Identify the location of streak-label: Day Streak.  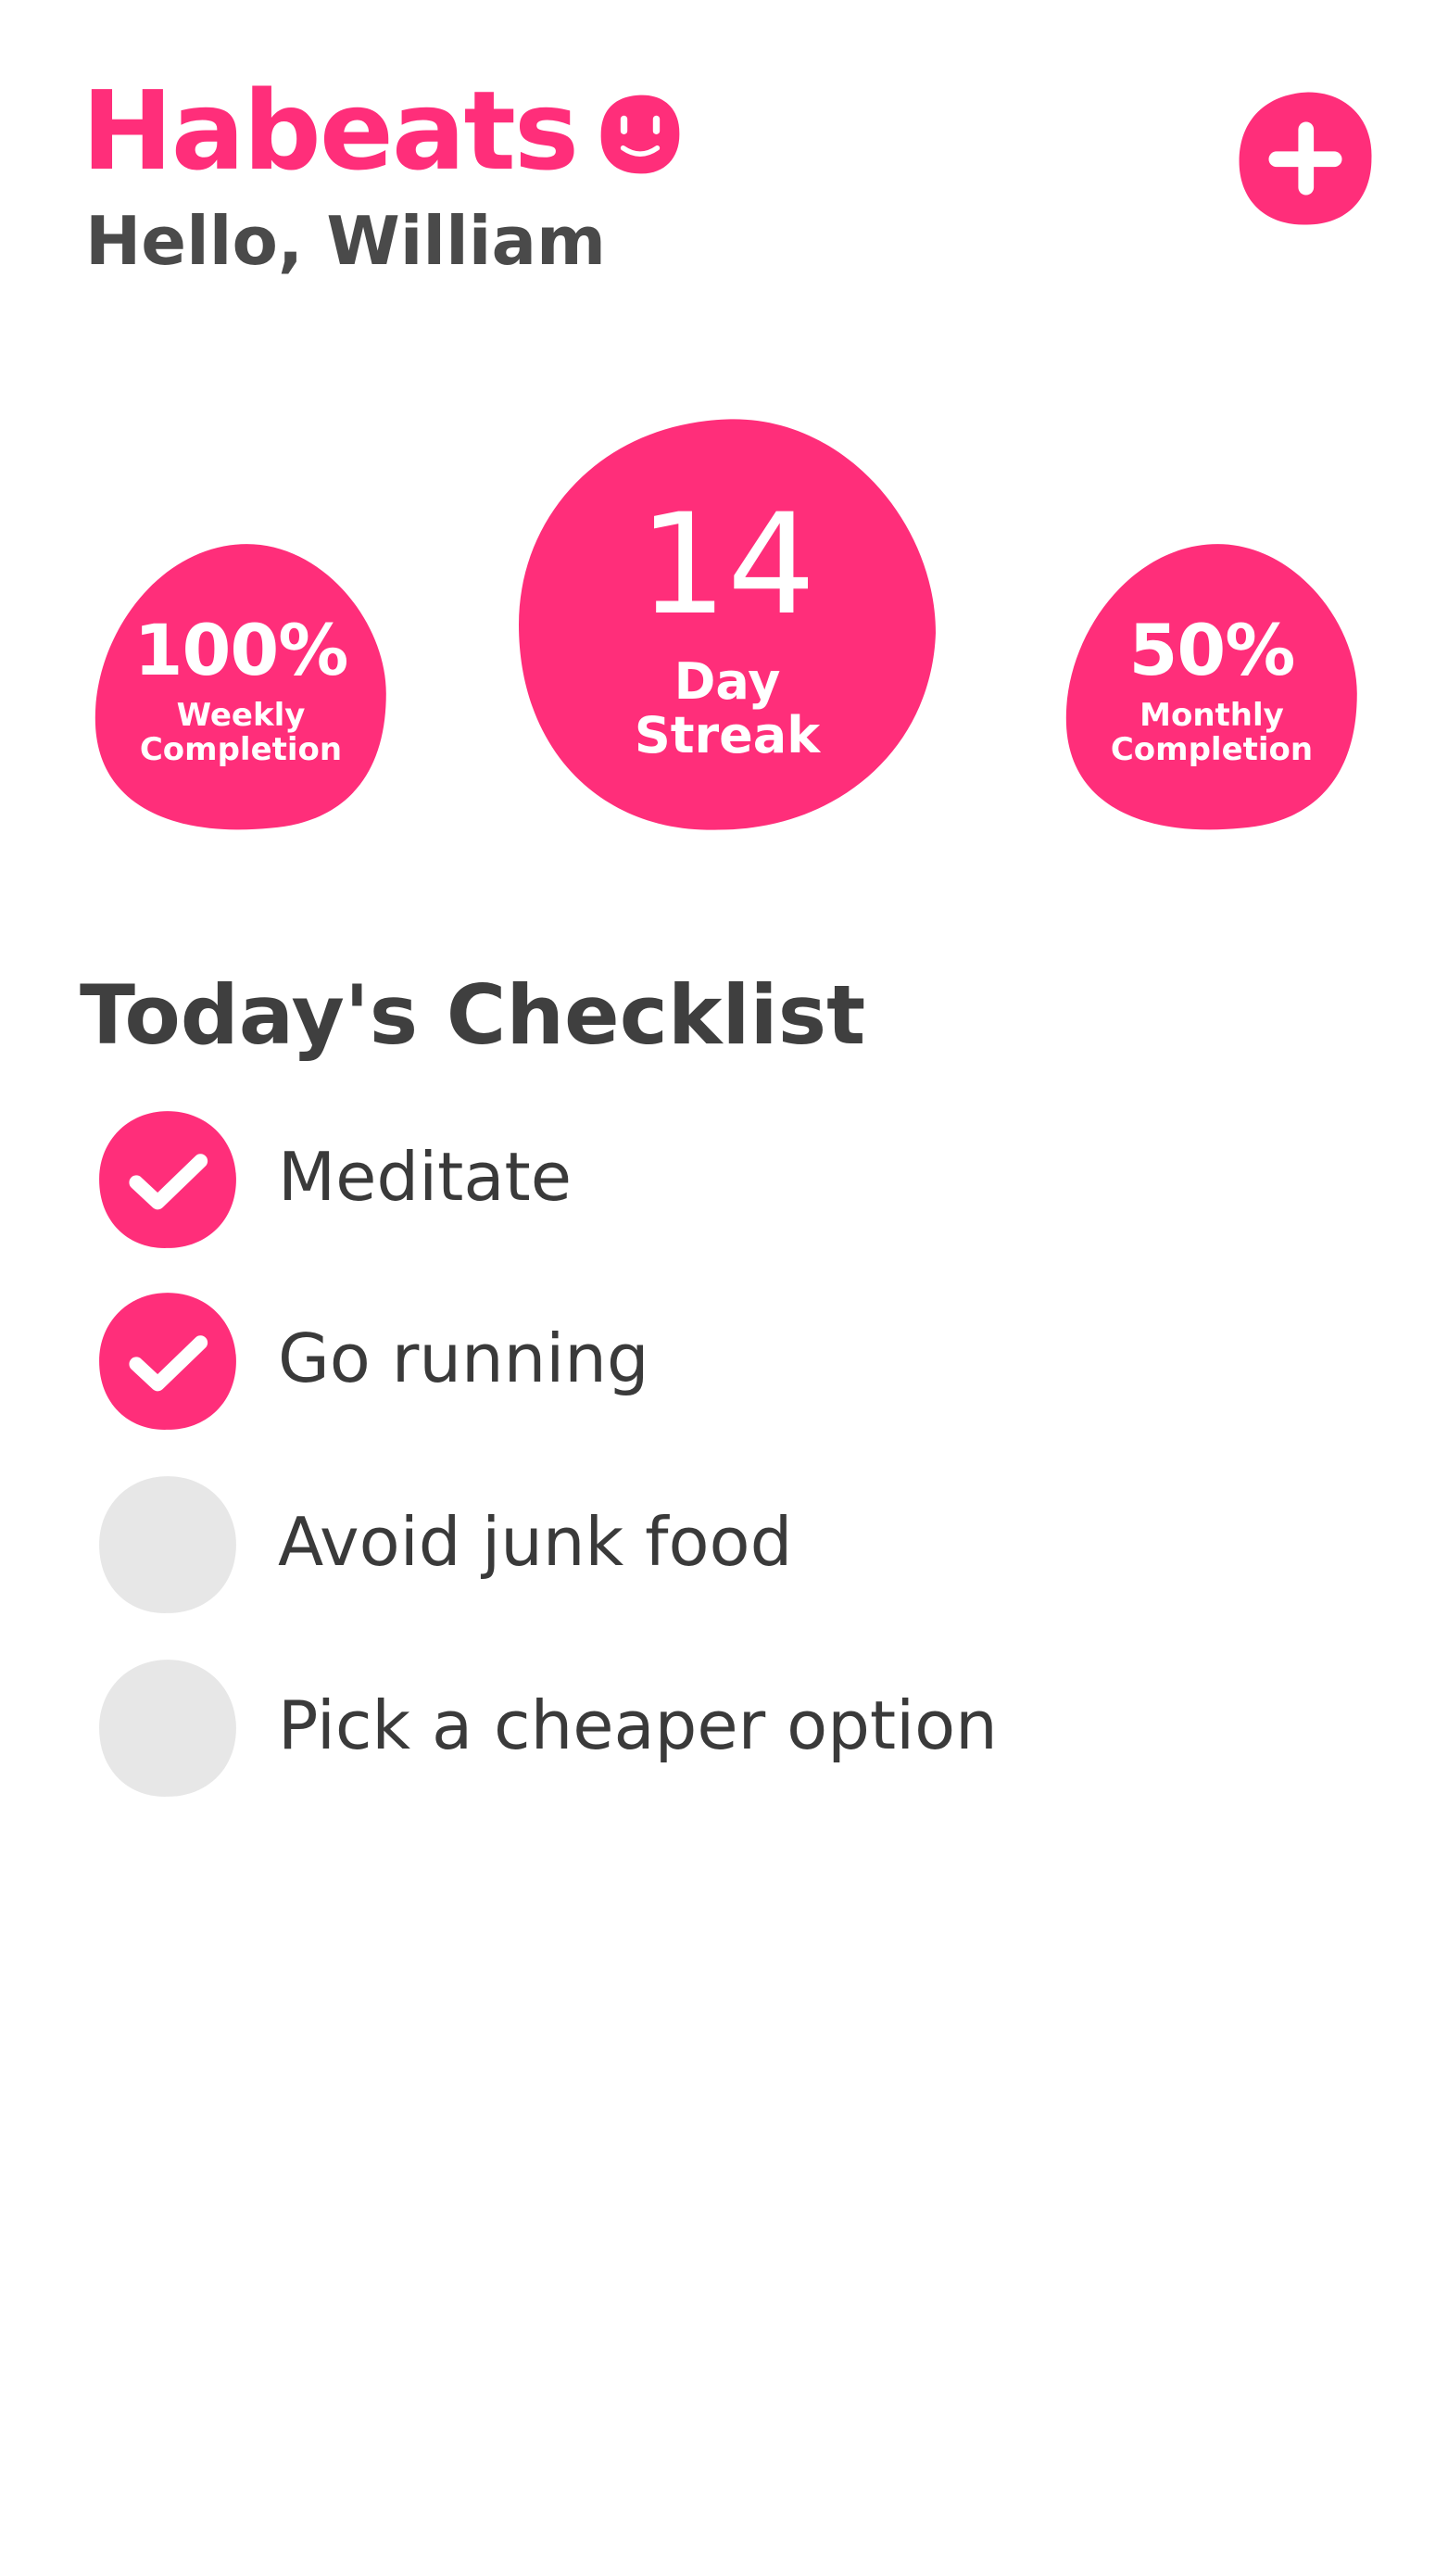
(727, 707).